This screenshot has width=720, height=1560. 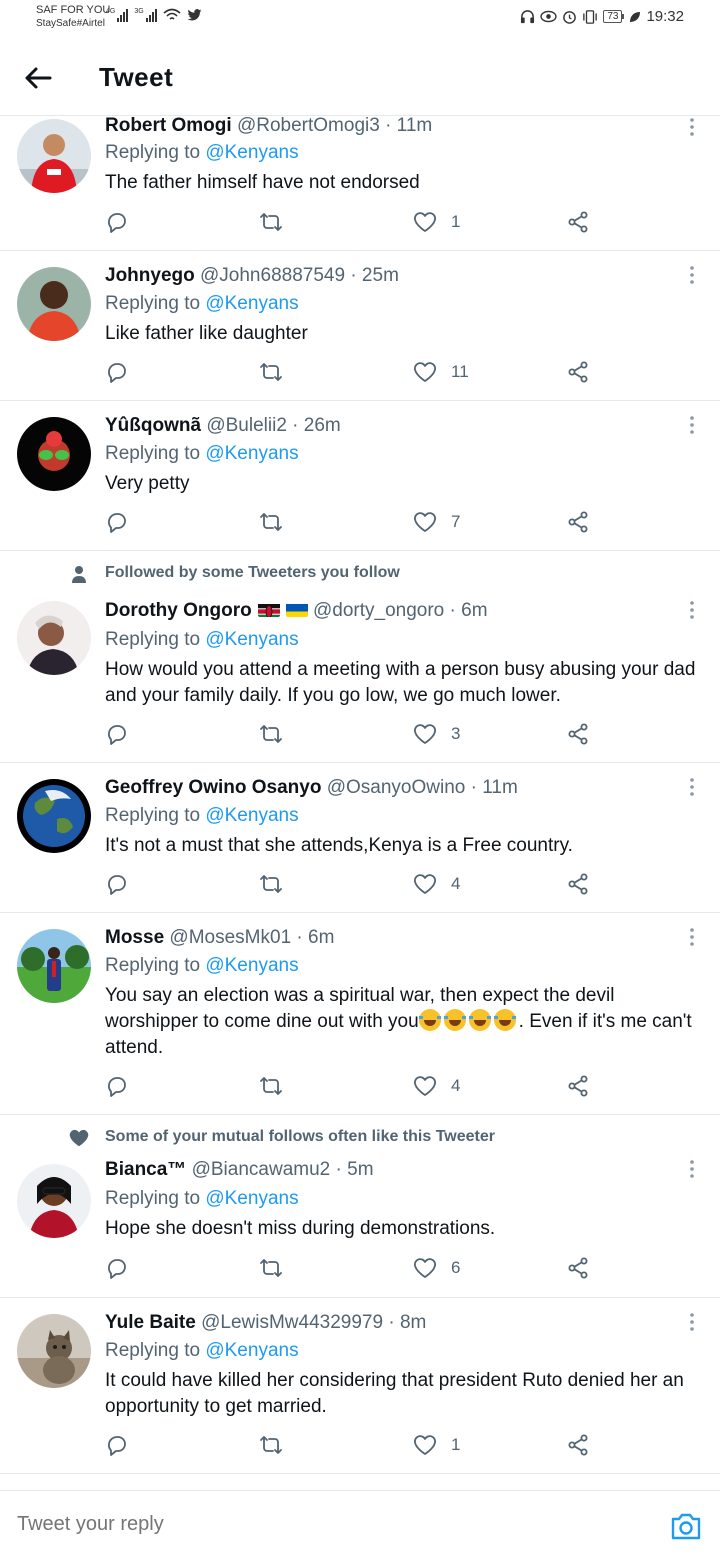 What do you see at coordinates (150, 275) in the screenshot?
I see `display-name: Johnyego` at bounding box center [150, 275].